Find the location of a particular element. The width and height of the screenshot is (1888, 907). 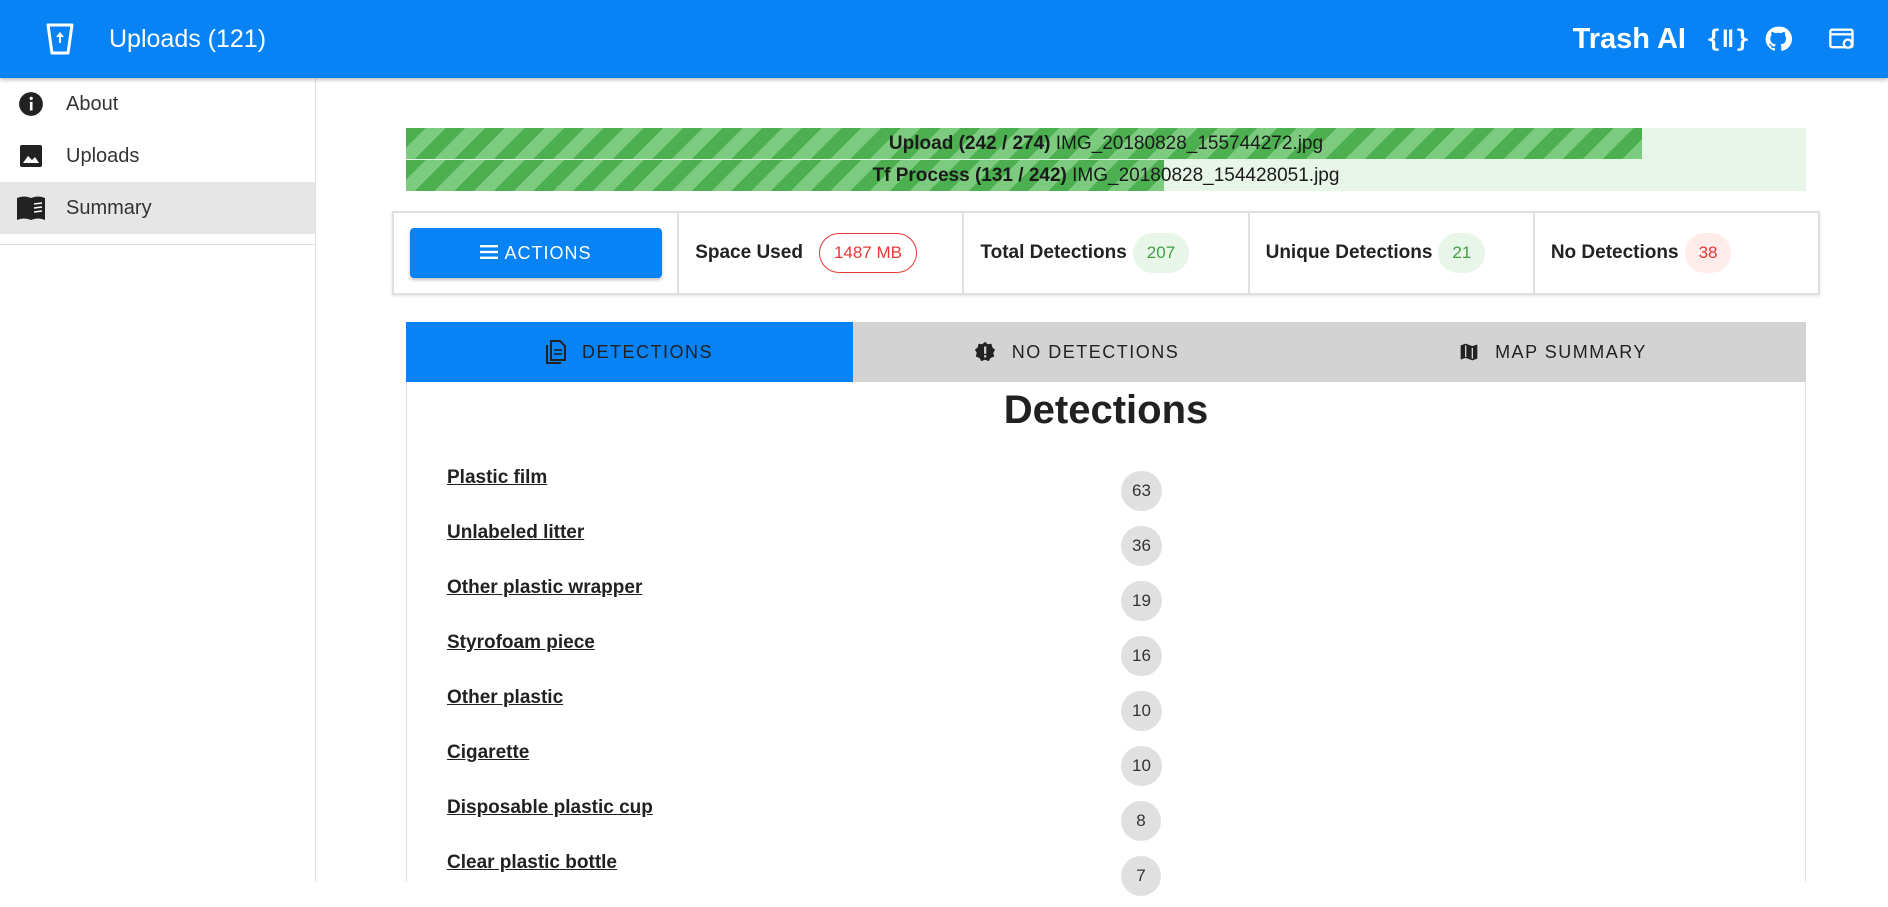

nav-item-uploads: Uploads is located at coordinates (157, 156).